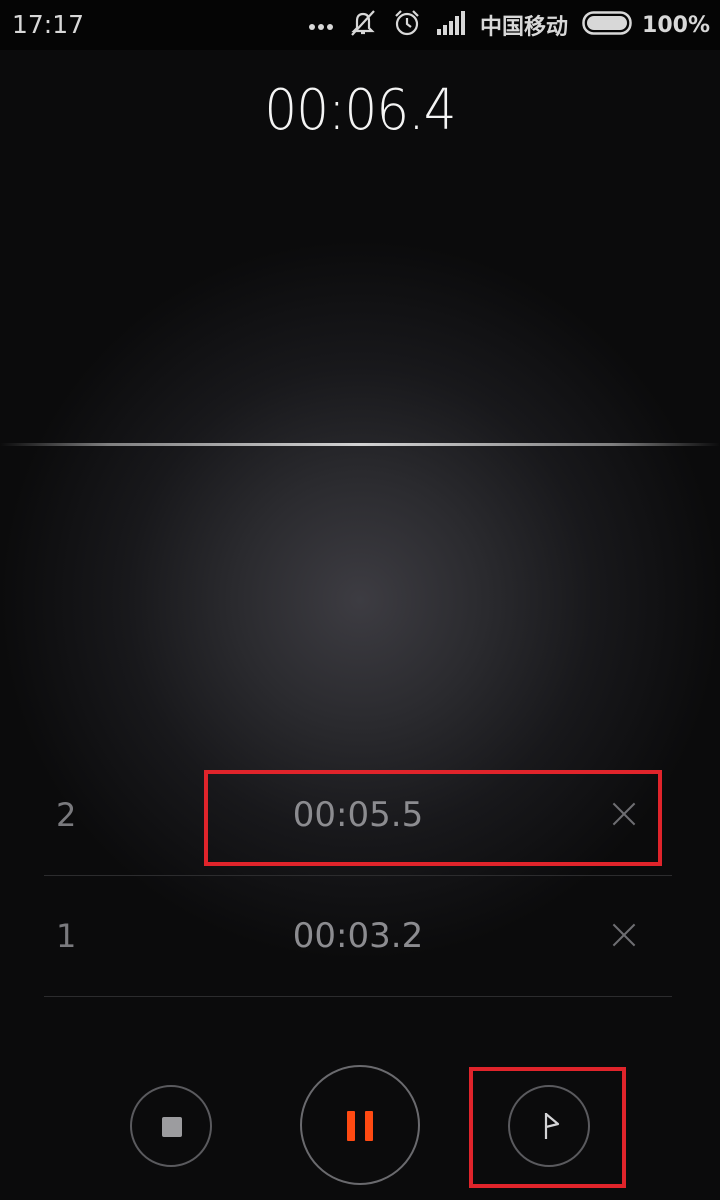 This screenshot has width=720, height=1200. What do you see at coordinates (360, 110) in the screenshot?
I see `elapsed-time: 00:06.4` at bounding box center [360, 110].